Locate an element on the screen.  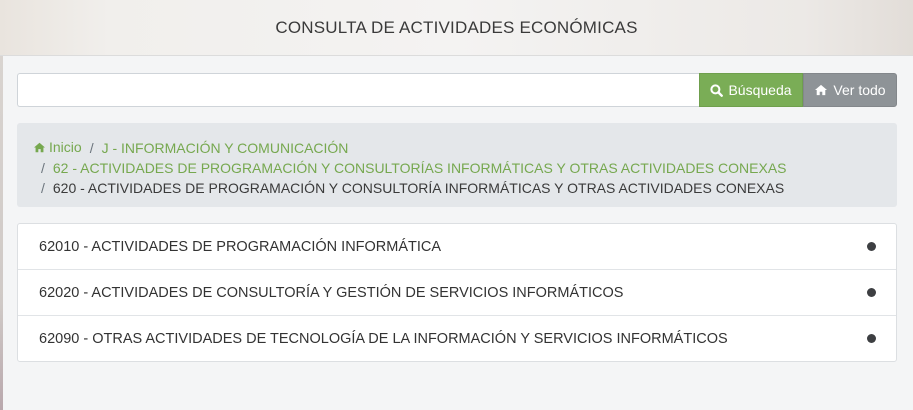
breadcrumb-home-link: Inicio is located at coordinates (57, 147).